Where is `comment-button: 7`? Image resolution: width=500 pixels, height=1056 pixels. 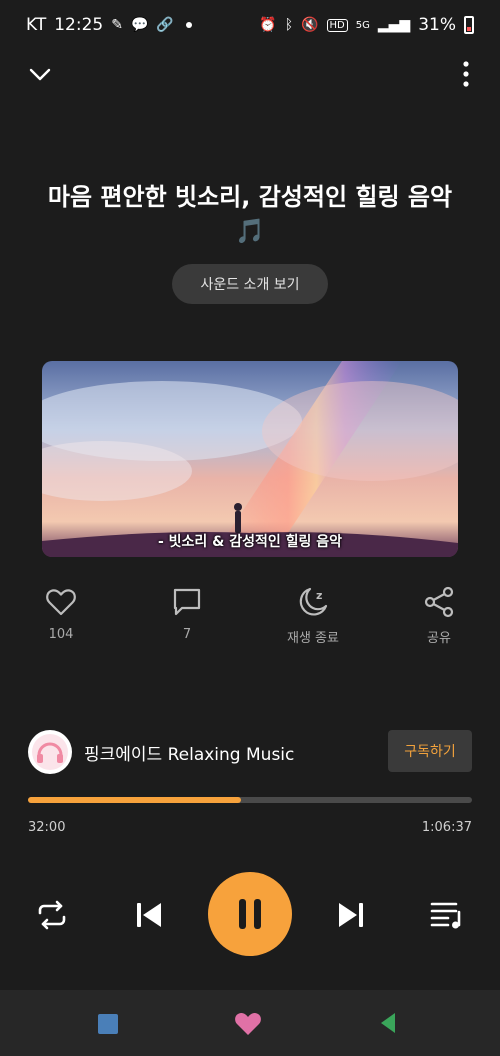 comment-button: 7 is located at coordinates (187, 613).